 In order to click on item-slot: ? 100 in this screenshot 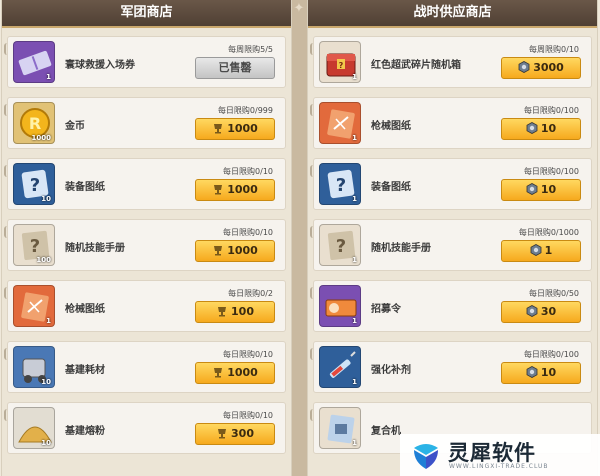, I will do `click(34, 245)`.